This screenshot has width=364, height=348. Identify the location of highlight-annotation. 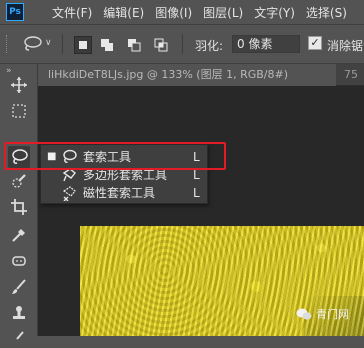
(115, 156).